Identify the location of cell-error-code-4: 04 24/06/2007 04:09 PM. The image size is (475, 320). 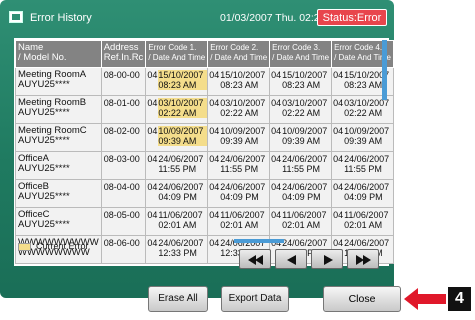
(362, 193).